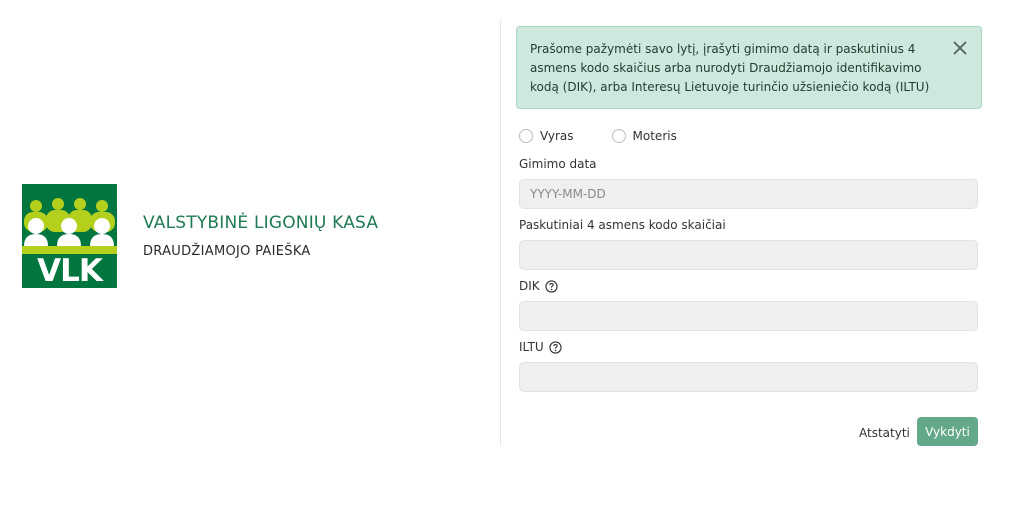 The image size is (1024, 507). What do you see at coordinates (960, 48) in the screenshot?
I see `close-icon` at bounding box center [960, 48].